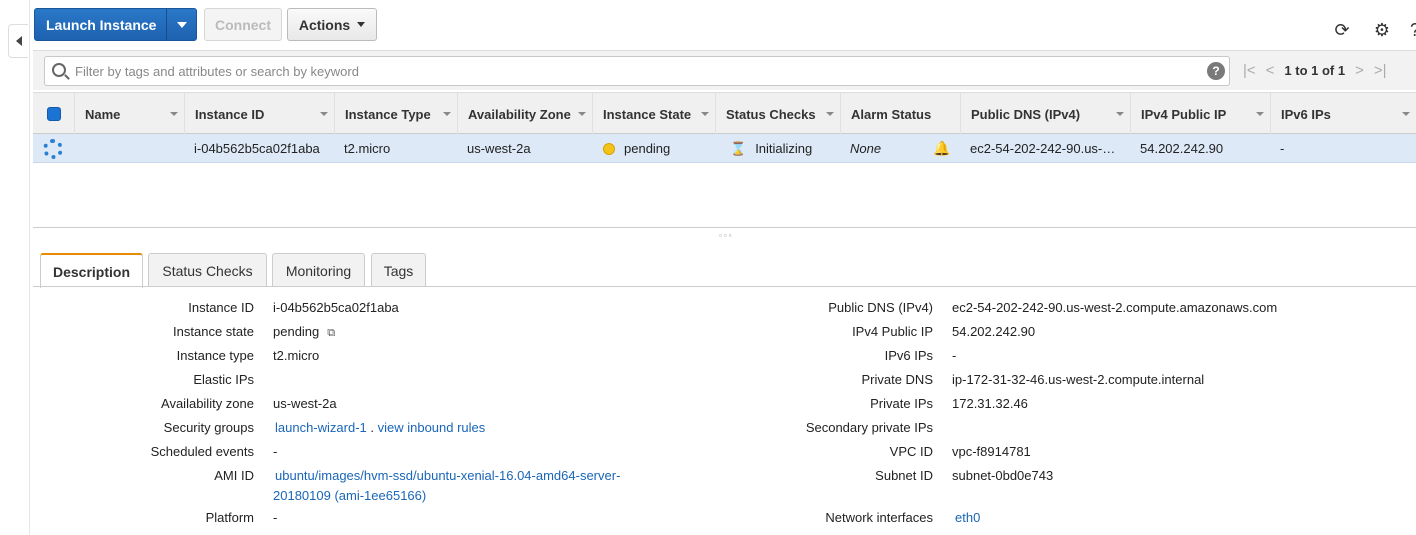 The image size is (1416, 535). What do you see at coordinates (229, 517) in the screenshot?
I see `detail-label: Platform` at bounding box center [229, 517].